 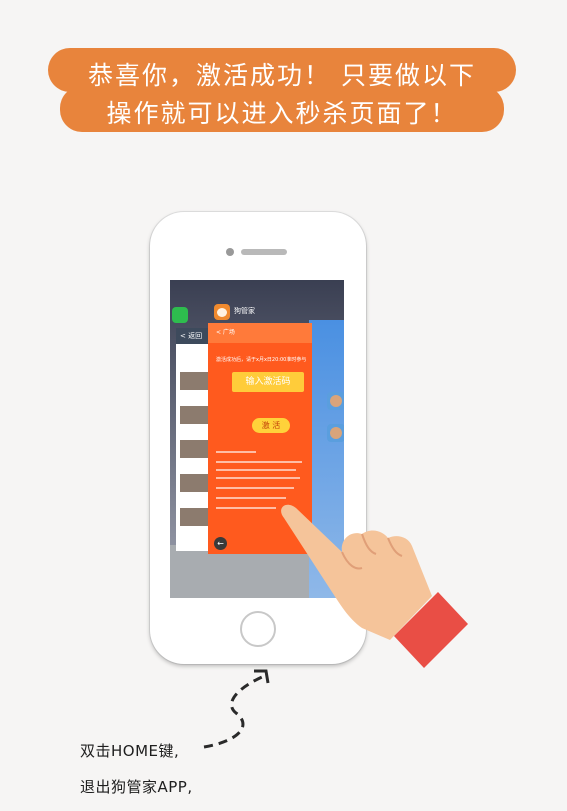 What do you see at coordinates (264, 252) in the screenshot?
I see `earpiece-speaker` at bounding box center [264, 252].